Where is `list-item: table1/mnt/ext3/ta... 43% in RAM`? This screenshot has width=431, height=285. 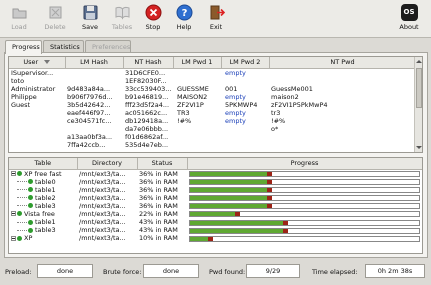
list-item: table1/mnt/ext3/ta... 43% in RAM is located at coordinates (215, 222).